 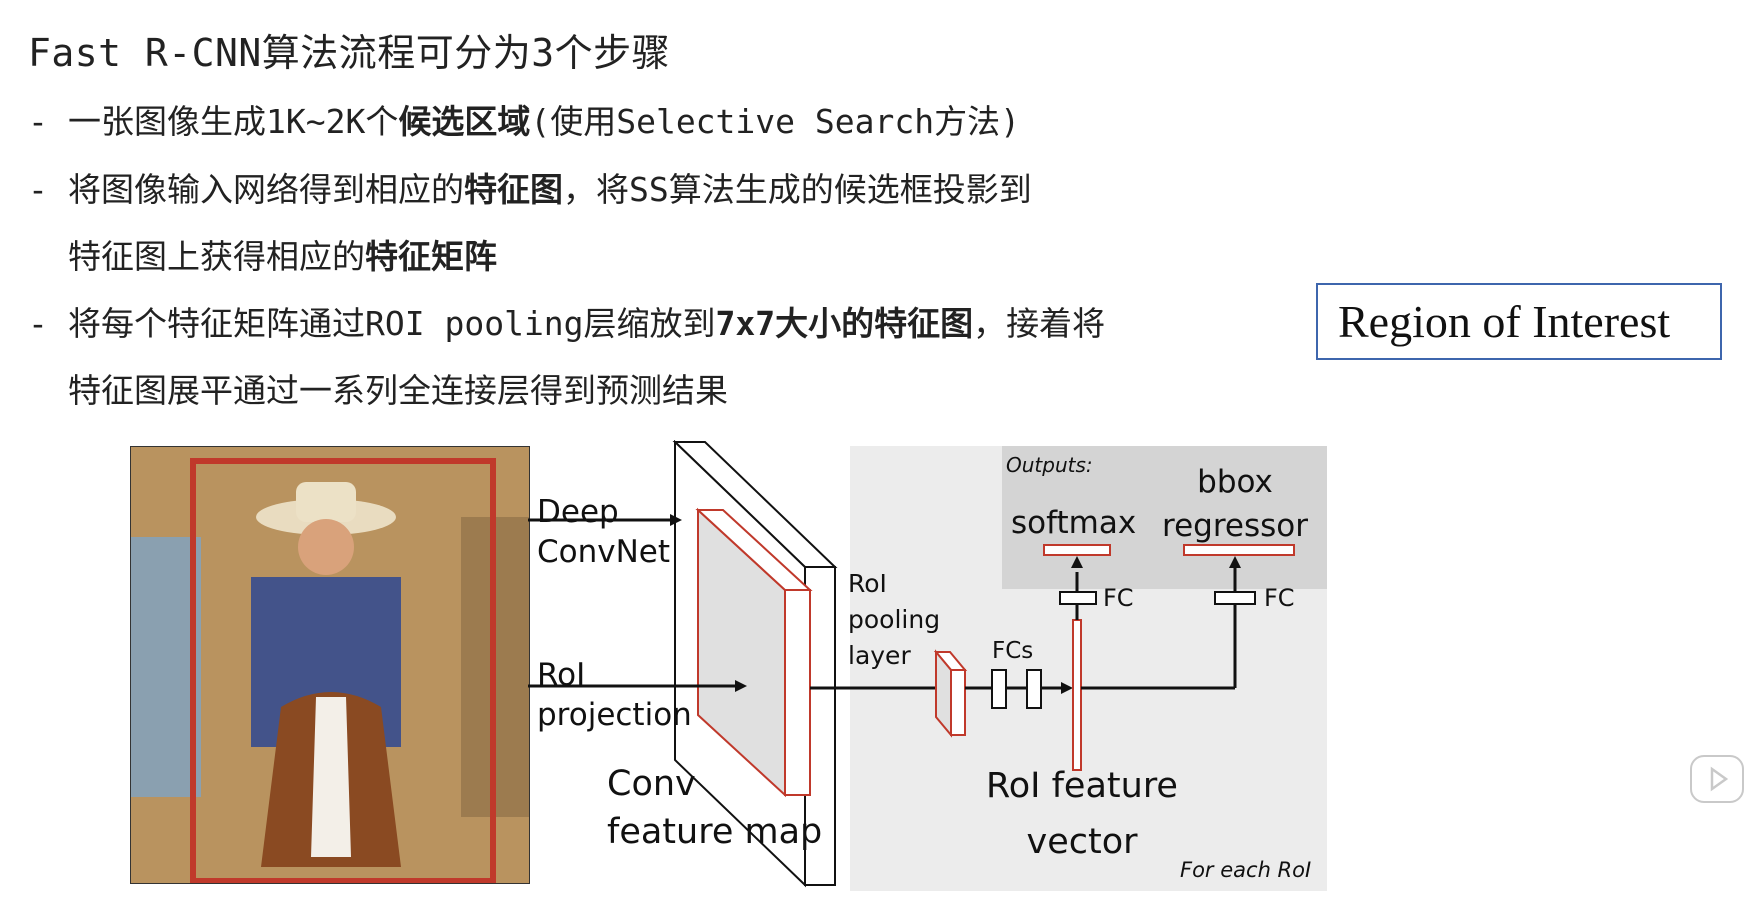 I want to click on label-fc-right: FC, so click(x=1279, y=598).